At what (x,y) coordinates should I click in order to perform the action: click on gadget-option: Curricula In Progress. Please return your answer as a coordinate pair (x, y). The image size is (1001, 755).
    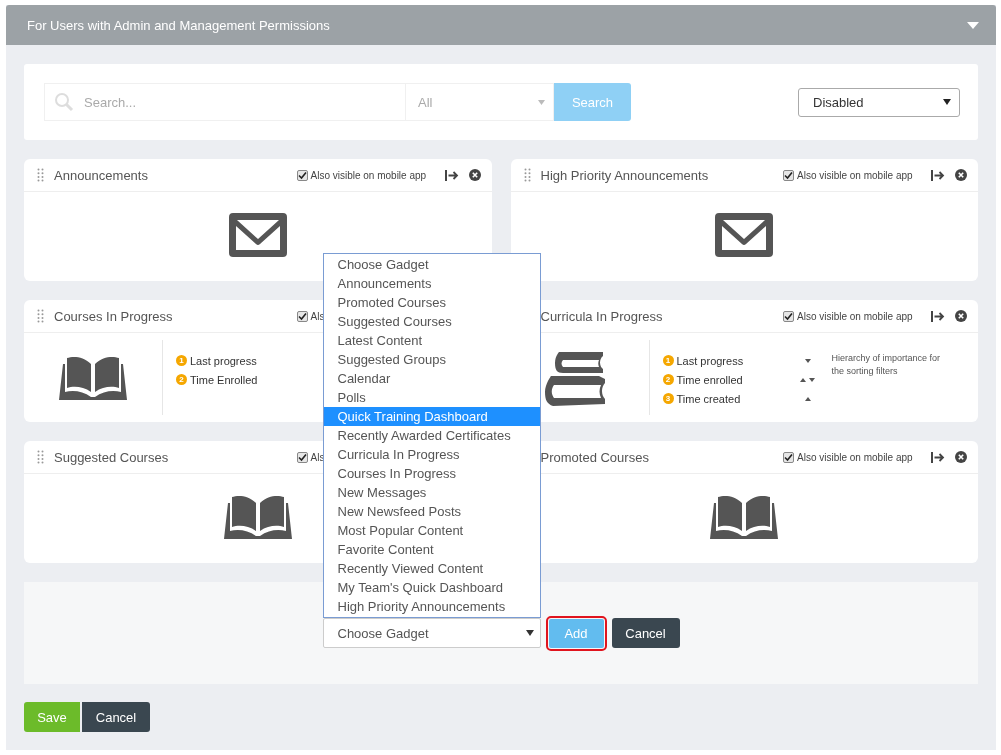
    Looking at the image, I should click on (431, 454).